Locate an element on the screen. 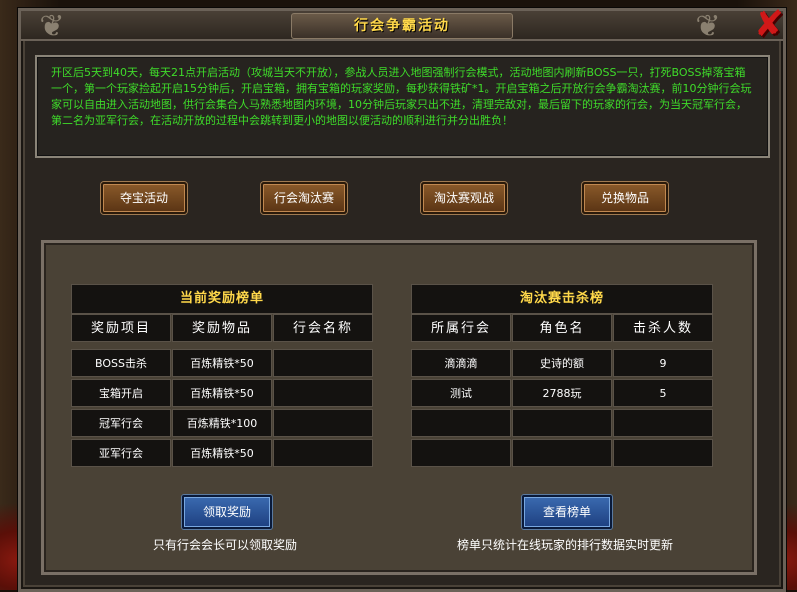  table-cell: 5 is located at coordinates (663, 393).